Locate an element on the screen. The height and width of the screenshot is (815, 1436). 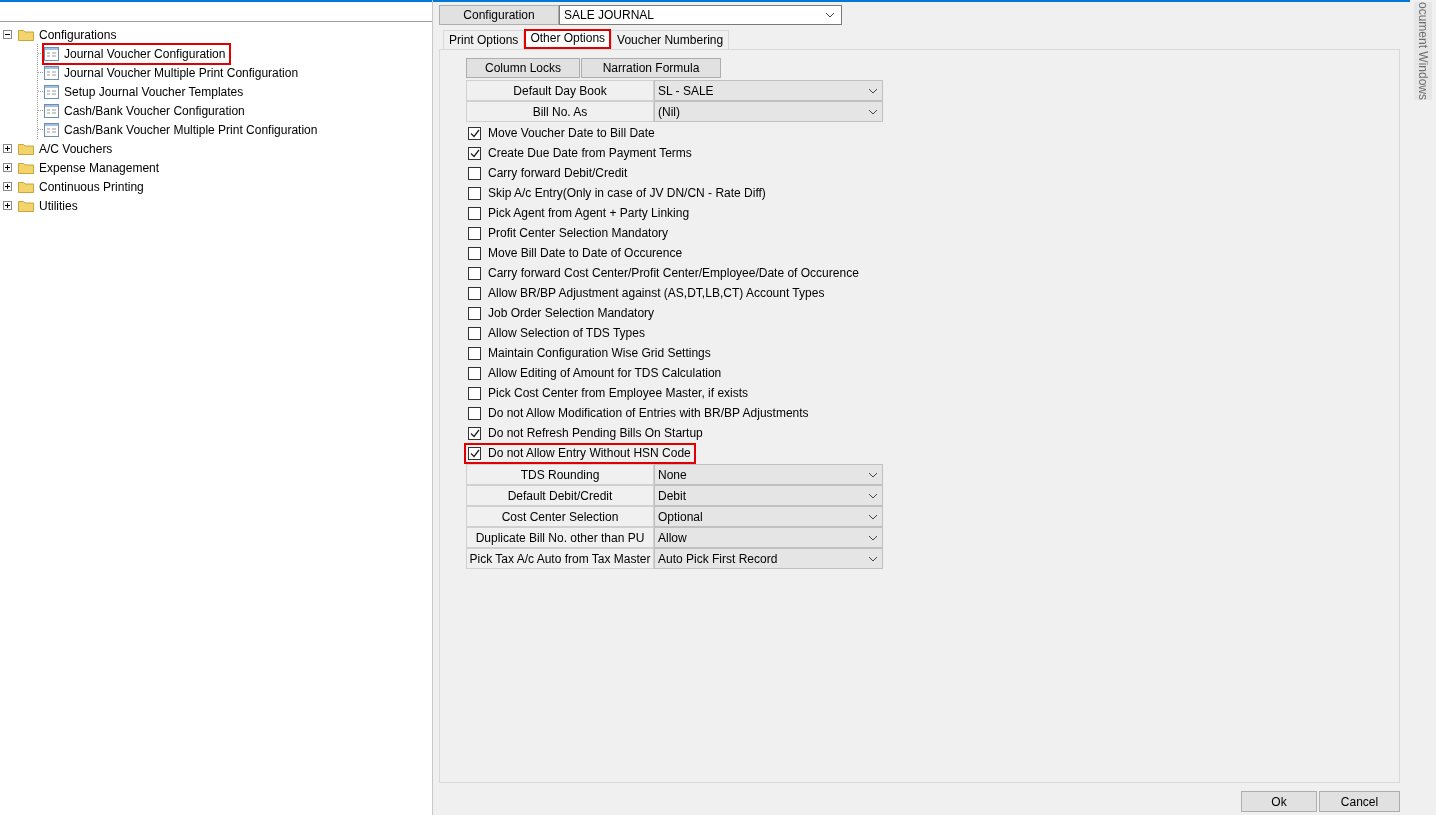
checkbox-option: Allow Editing of Amount for TDS Calculation is located at coordinates (595, 373).